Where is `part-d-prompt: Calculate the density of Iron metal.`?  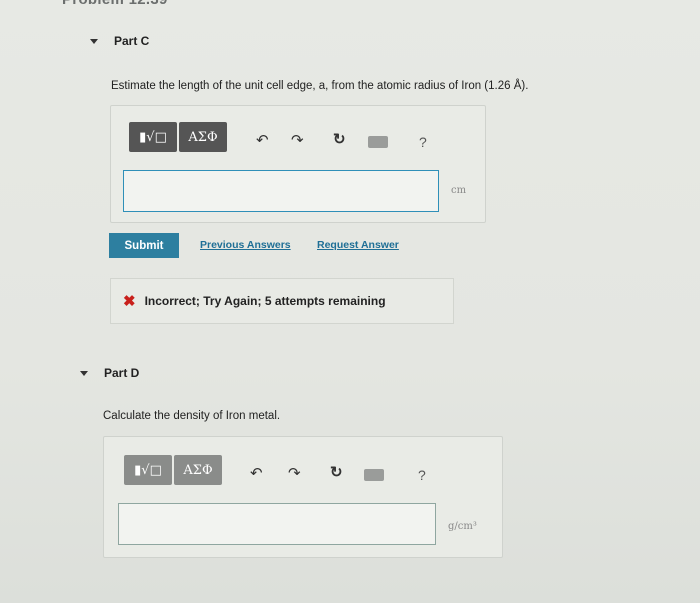 part-d-prompt: Calculate the density of Iron metal. is located at coordinates (192, 416).